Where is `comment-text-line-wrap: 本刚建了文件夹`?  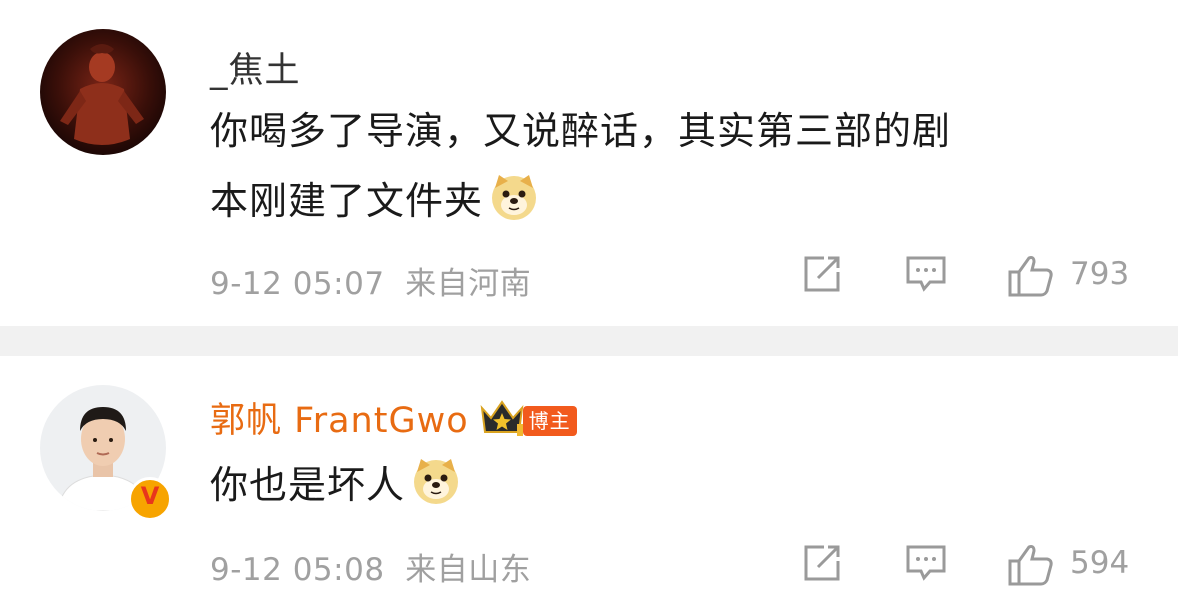
comment-text-line-wrap: 本刚建了文件夹 is located at coordinates (660, 201).